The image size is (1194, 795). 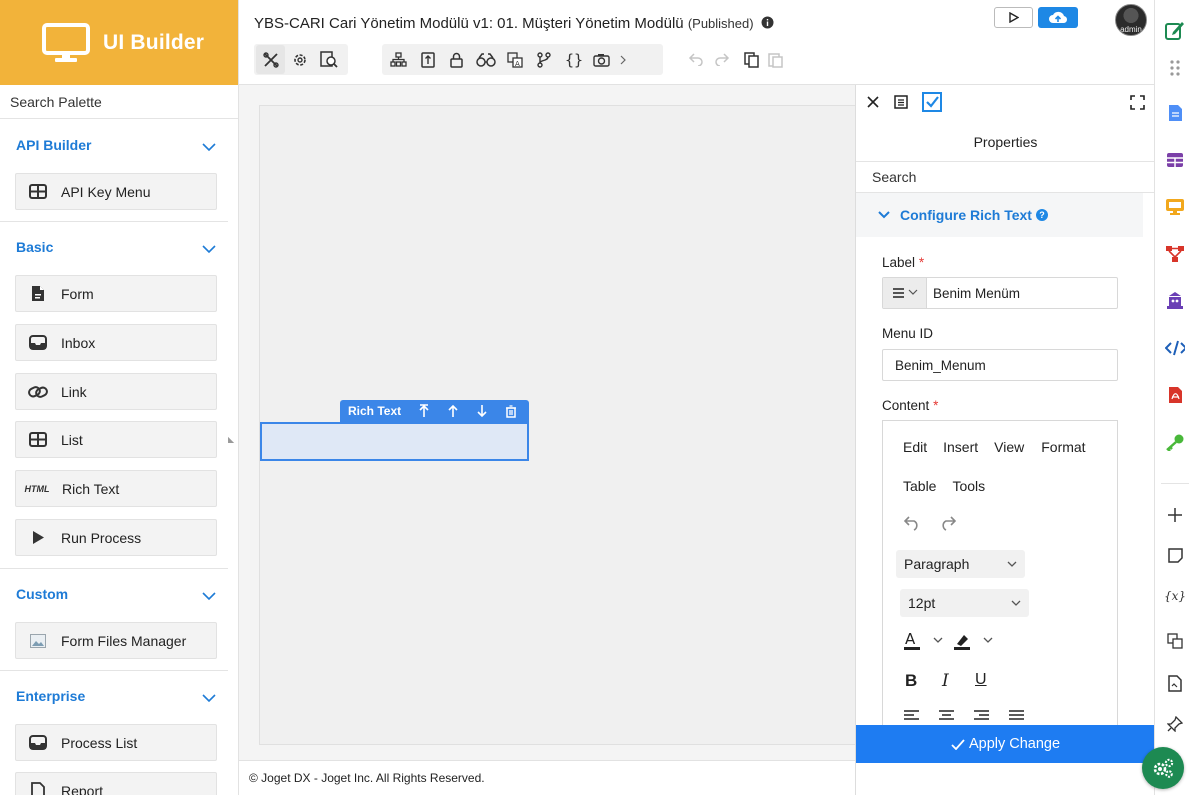 I want to click on menu-tools: Tools, so click(x=968, y=486).